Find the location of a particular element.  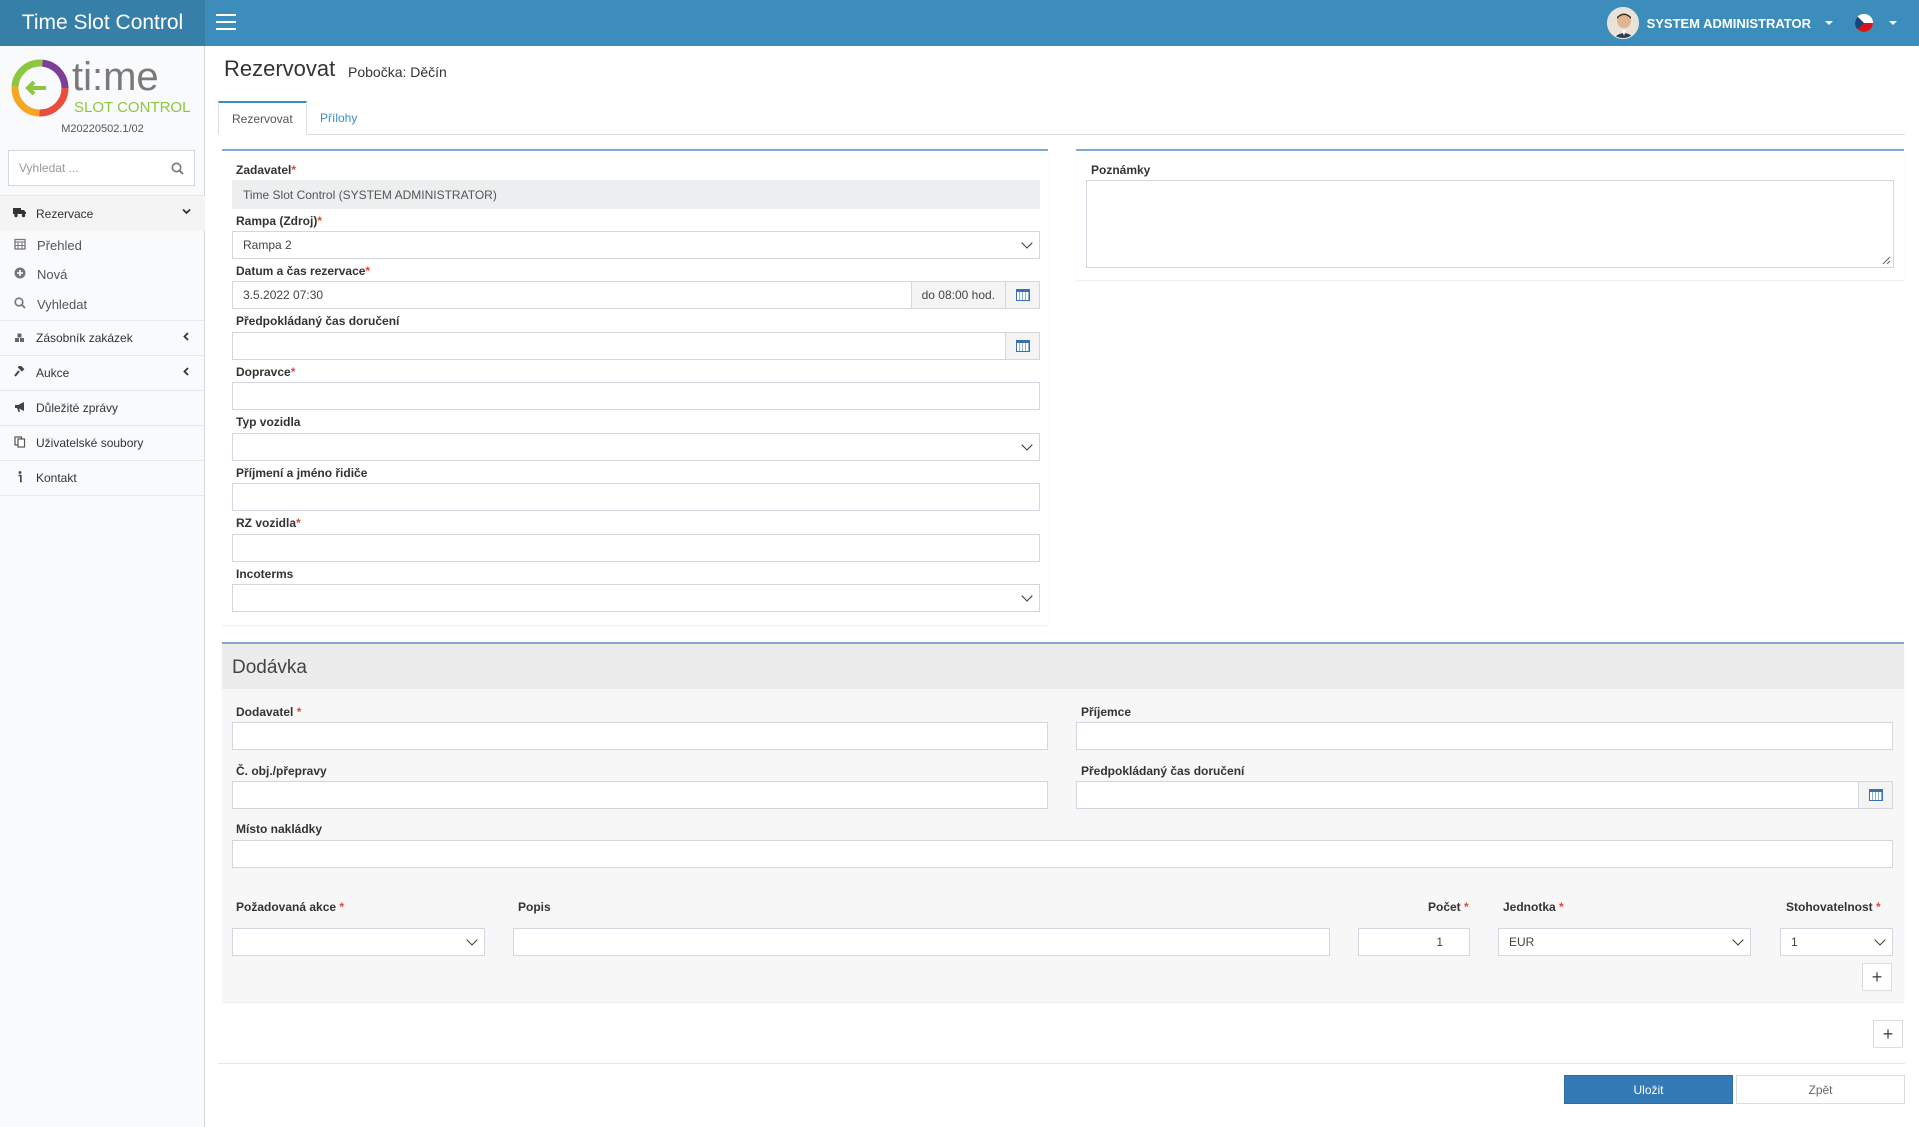

datum-to-addon: do 08:00 hod. is located at coordinates (957, 295).